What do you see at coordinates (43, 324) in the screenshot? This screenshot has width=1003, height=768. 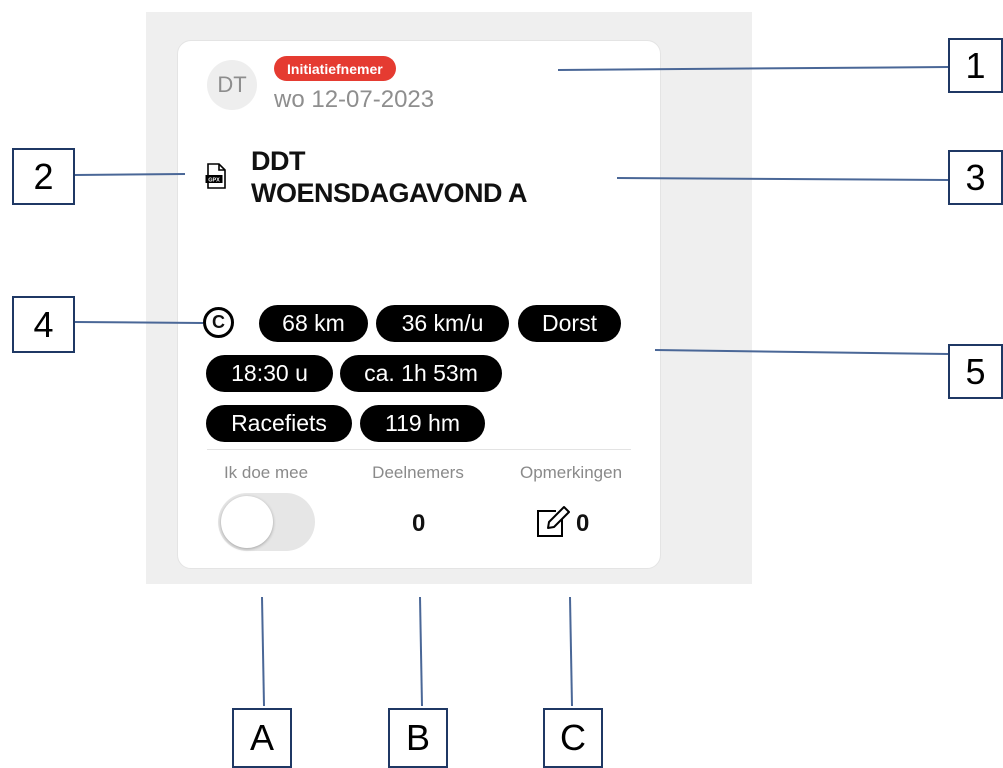 I see `callout-4: 4` at bounding box center [43, 324].